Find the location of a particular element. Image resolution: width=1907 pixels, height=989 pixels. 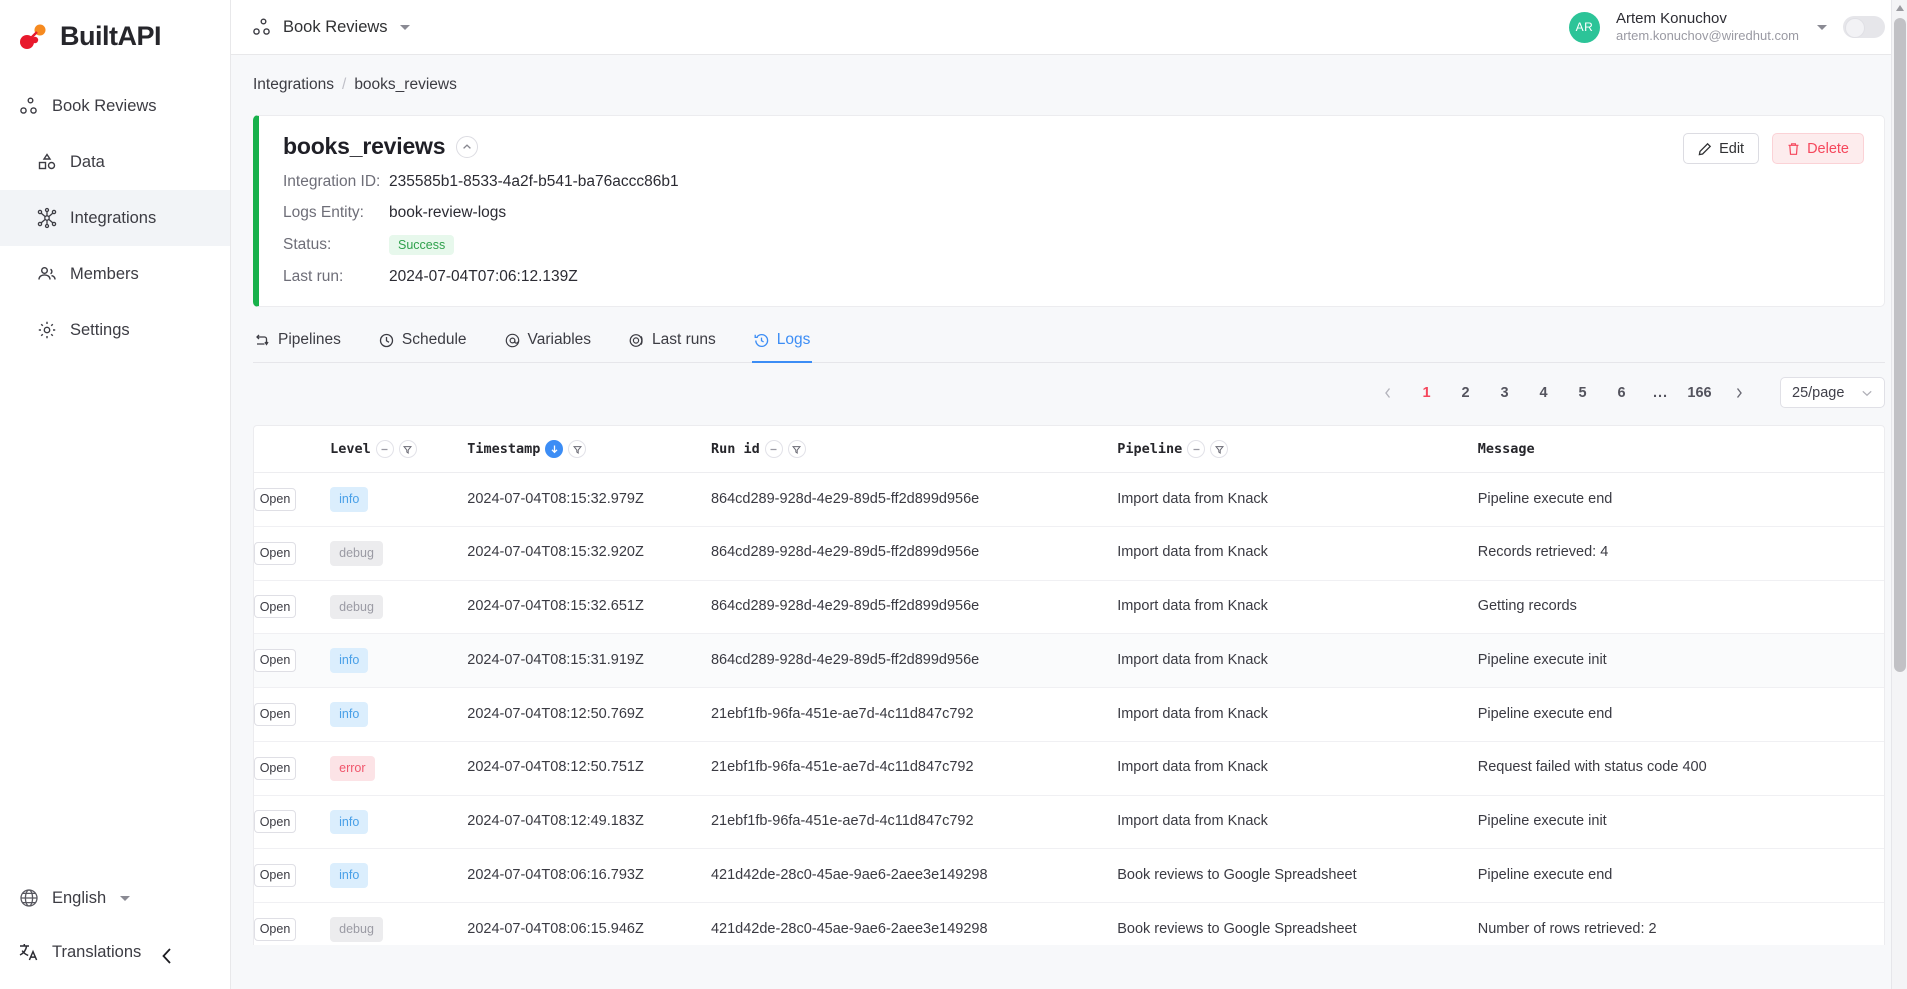

theme-toggle is located at coordinates (1864, 27).